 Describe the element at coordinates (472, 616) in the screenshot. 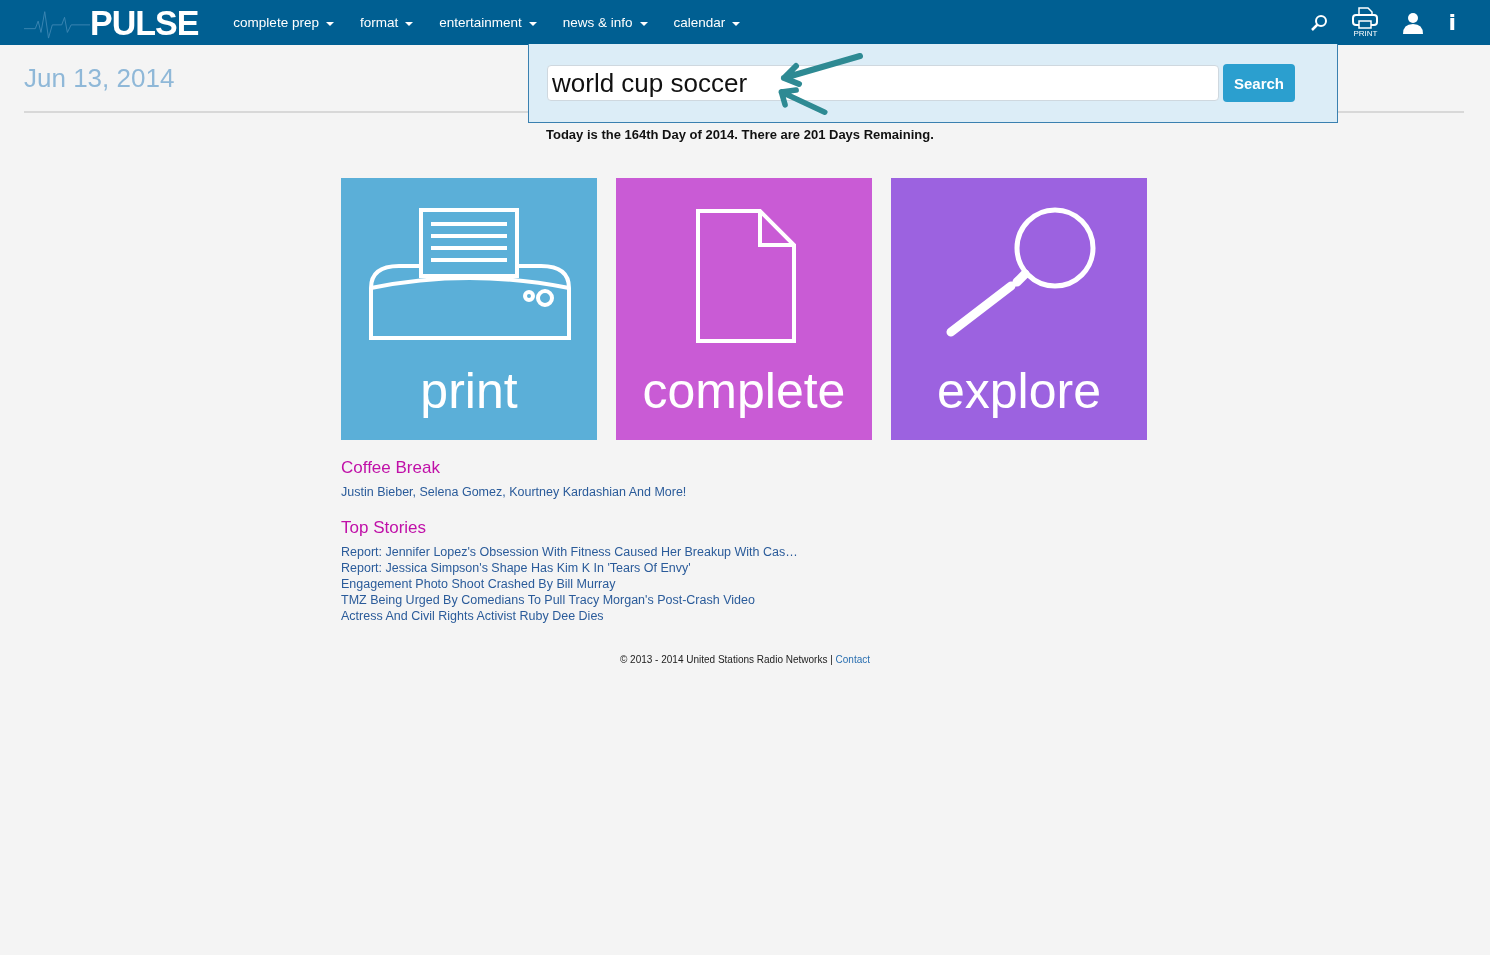

I see `story-link: Actress And Civil Rights Activist Ruby Dee Dies` at that location.